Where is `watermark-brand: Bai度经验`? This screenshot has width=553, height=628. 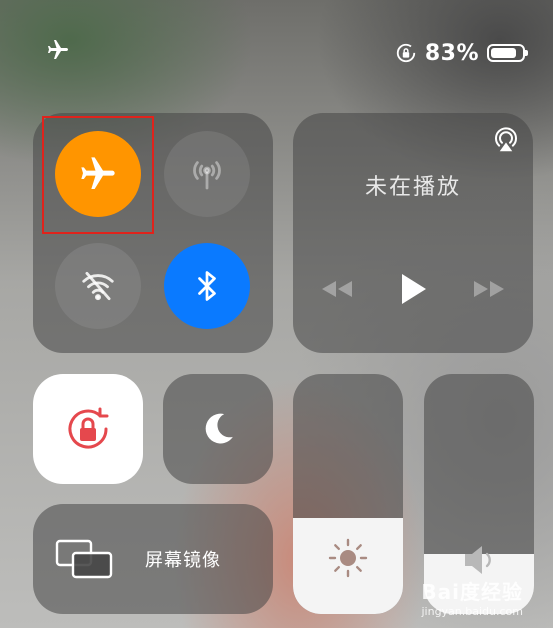 watermark-brand: Bai度经验 is located at coordinates (472, 592).